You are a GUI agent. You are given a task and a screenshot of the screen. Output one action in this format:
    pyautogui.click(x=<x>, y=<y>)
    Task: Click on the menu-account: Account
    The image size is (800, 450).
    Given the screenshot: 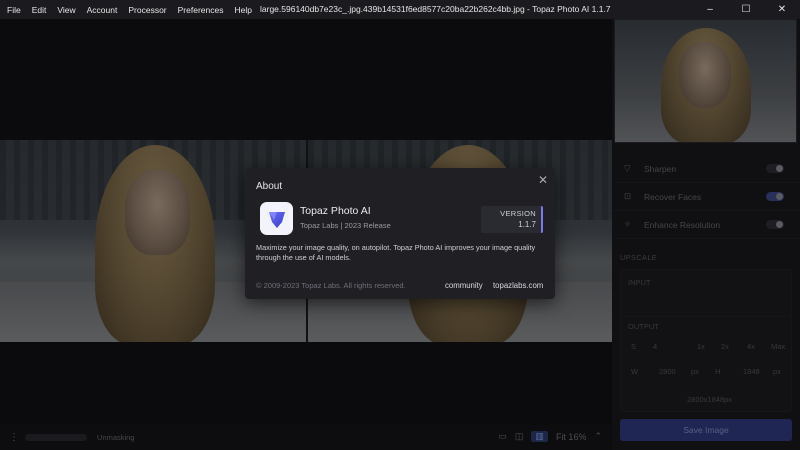 What is the action you would take?
    pyautogui.click(x=102, y=10)
    